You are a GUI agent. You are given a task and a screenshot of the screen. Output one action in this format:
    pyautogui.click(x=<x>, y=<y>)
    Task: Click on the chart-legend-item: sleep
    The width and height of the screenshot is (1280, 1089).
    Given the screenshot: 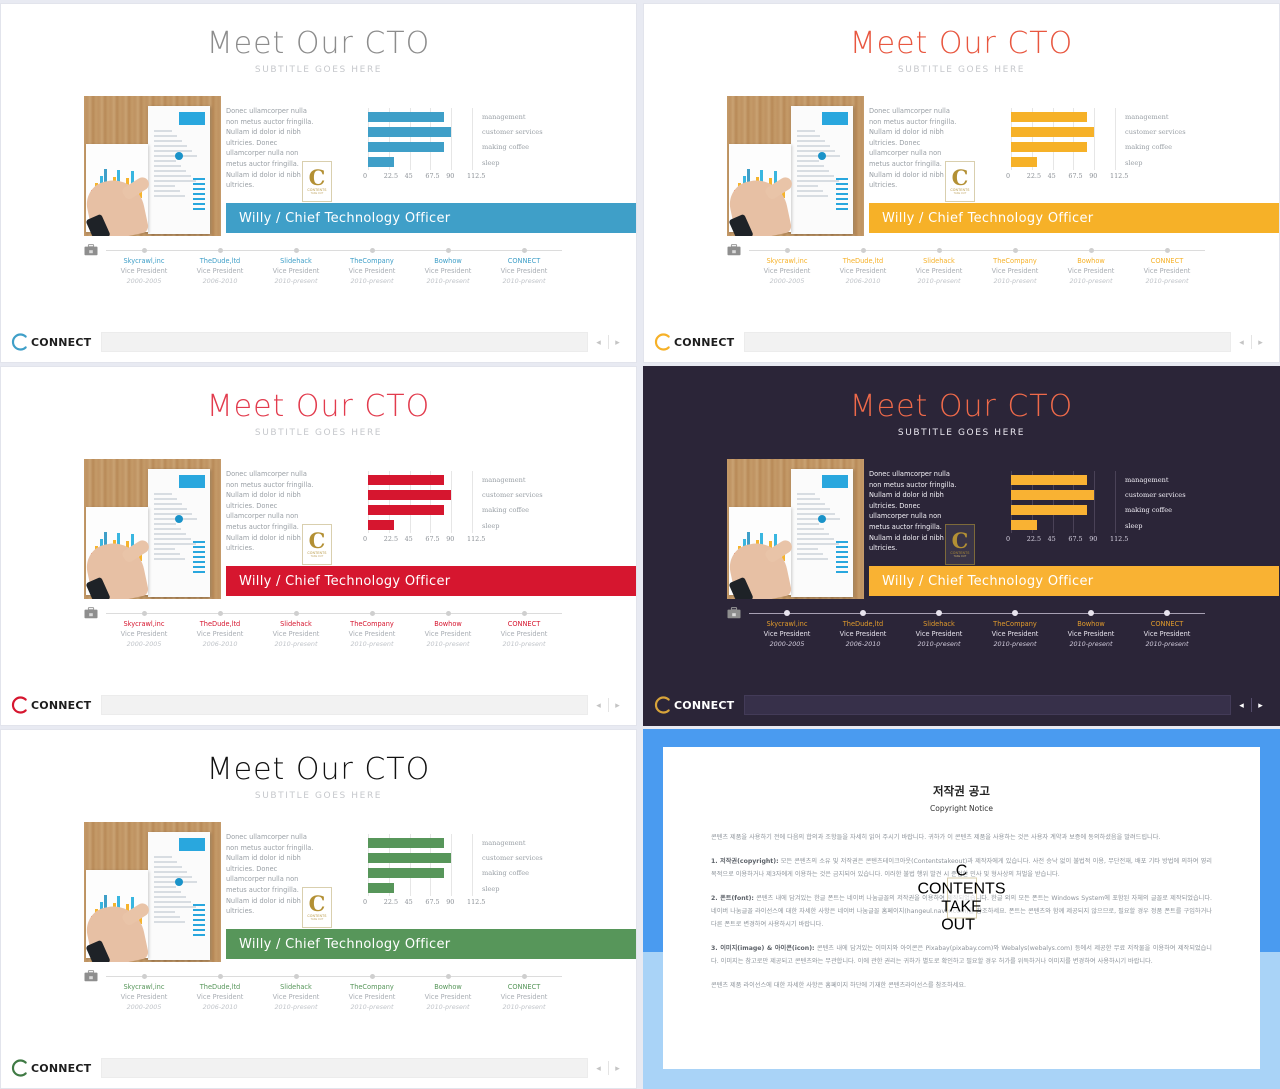 What is the action you would take?
    pyautogui.click(x=1134, y=525)
    